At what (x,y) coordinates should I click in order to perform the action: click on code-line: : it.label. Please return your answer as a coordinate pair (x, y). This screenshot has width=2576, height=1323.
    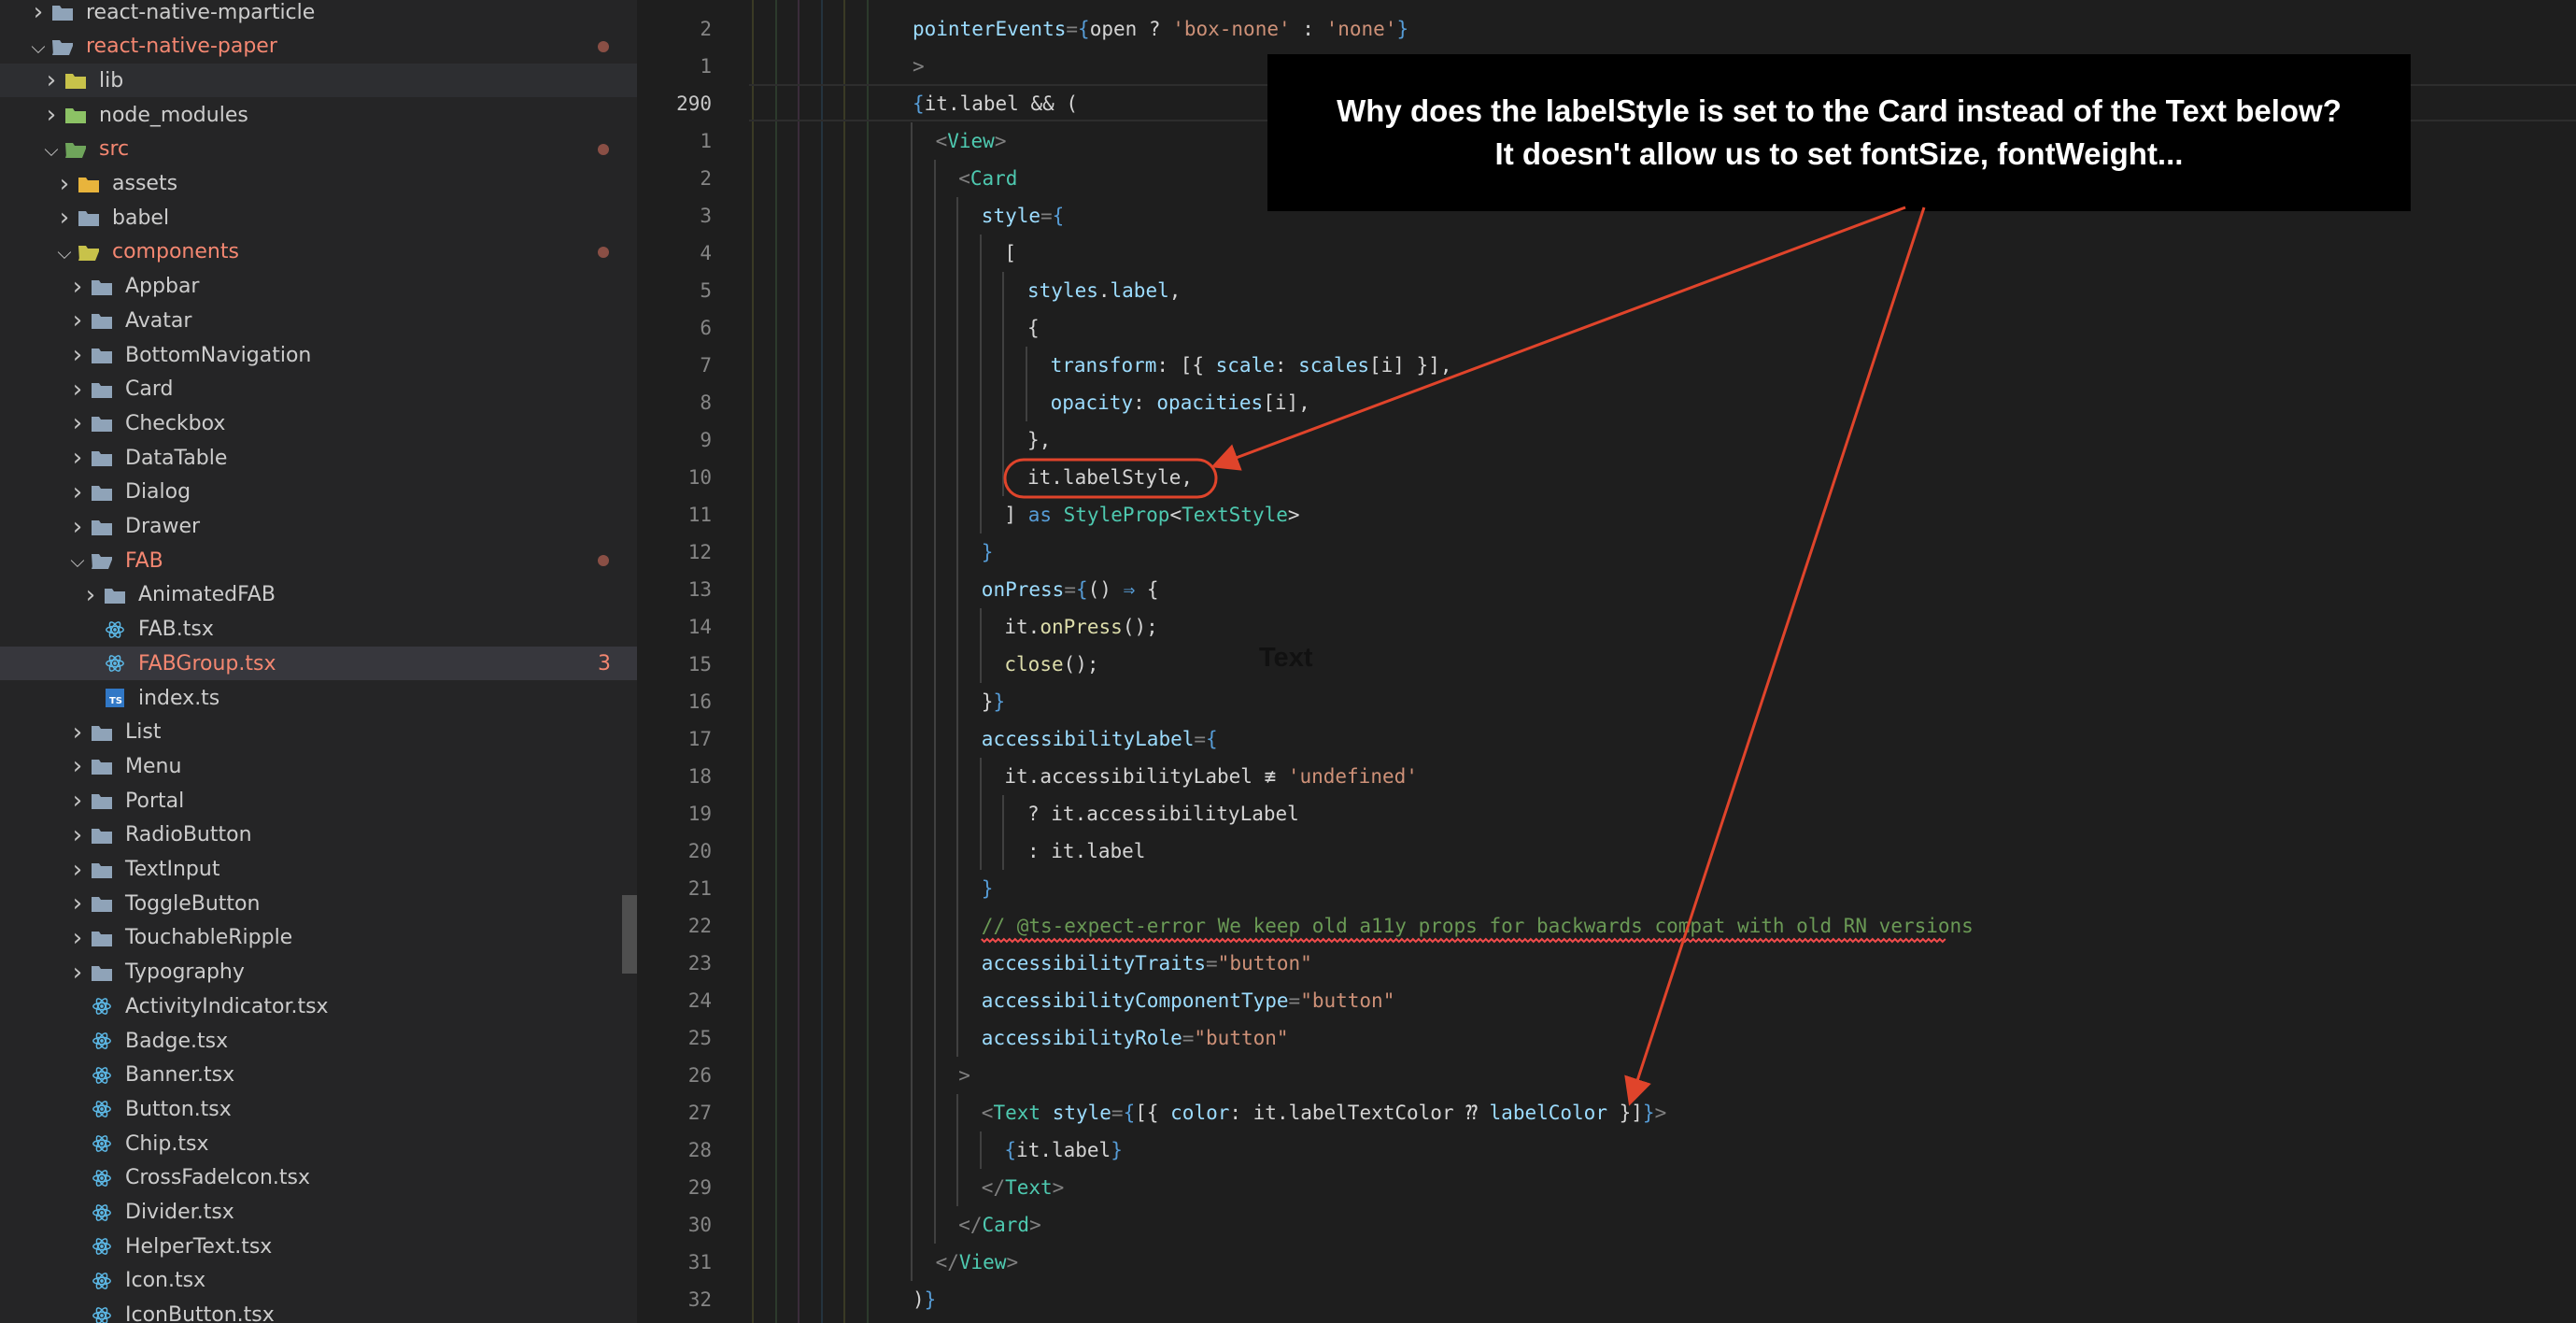
    Looking at the image, I should click on (1086, 851).